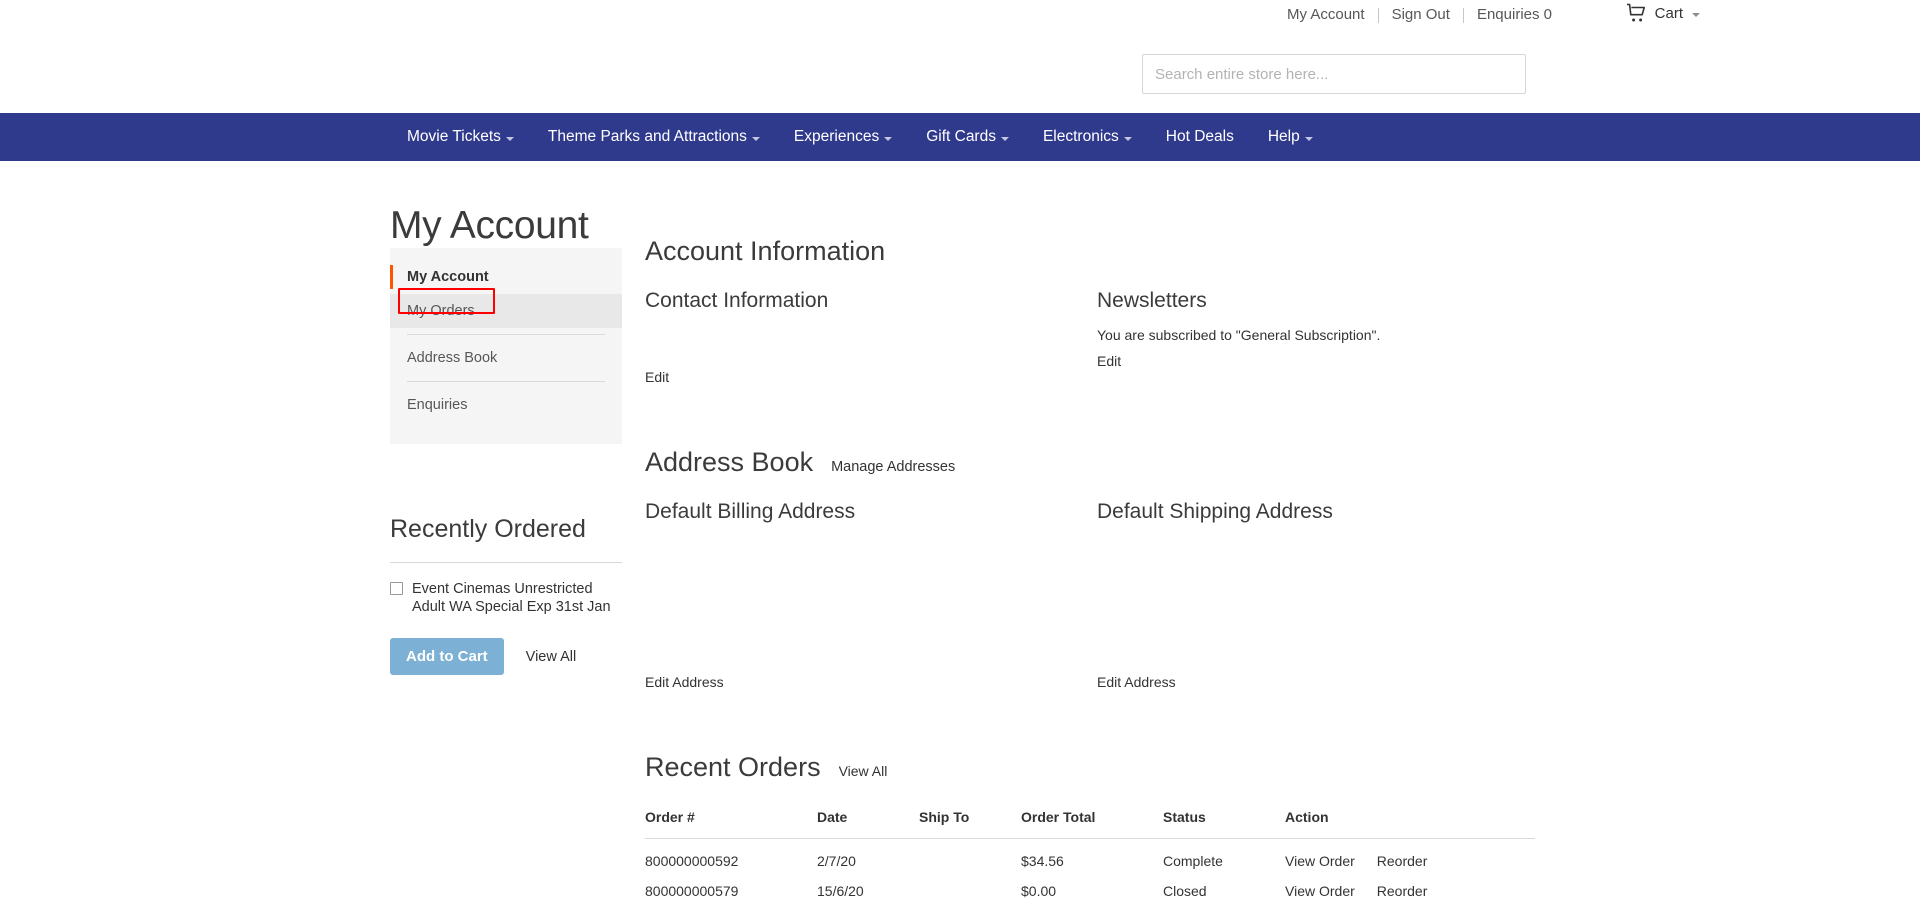 This screenshot has width=1920, height=915. What do you see at coordinates (970, 884) in the screenshot?
I see `cell-ship-to` at bounding box center [970, 884].